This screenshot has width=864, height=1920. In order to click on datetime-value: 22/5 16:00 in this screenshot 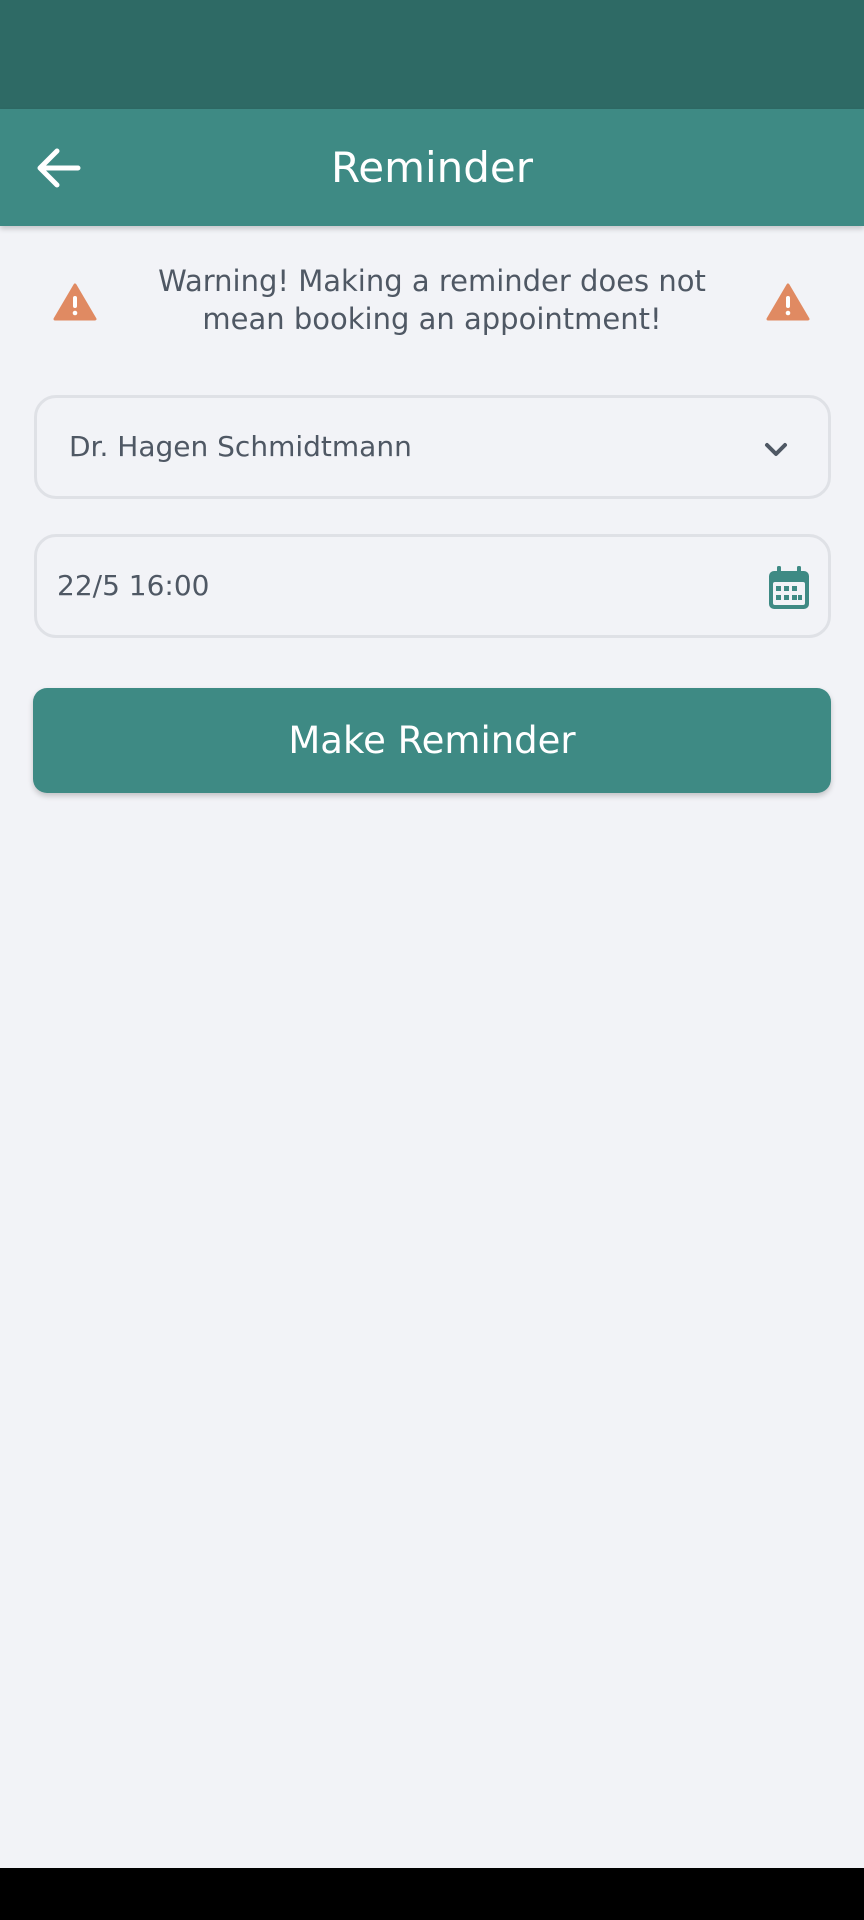, I will do `click(133, 585)`.